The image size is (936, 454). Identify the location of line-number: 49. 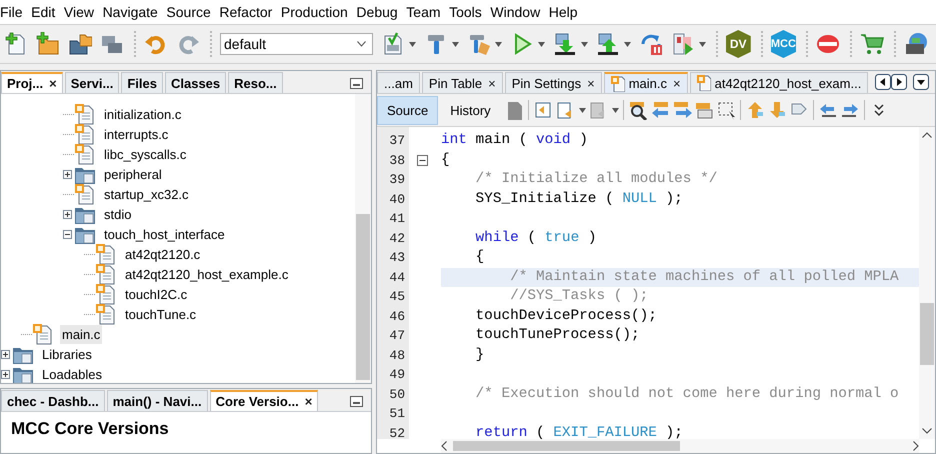
(397, 375).